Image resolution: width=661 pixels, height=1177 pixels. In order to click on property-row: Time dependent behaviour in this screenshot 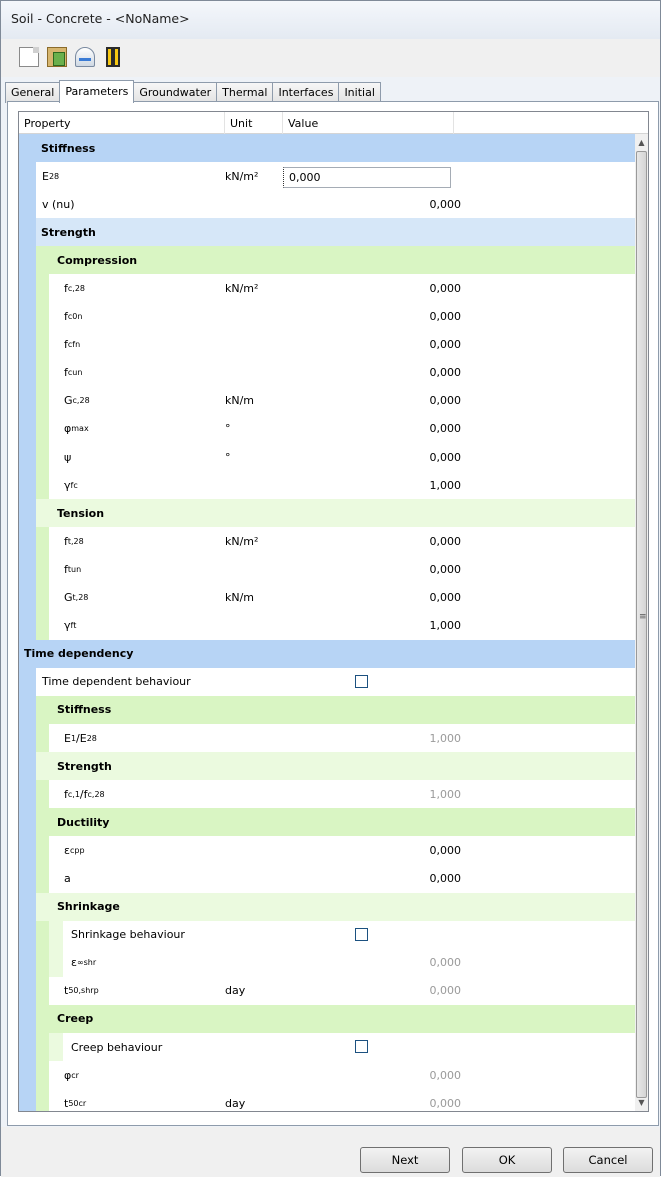, I will do `click(328, 681)`.